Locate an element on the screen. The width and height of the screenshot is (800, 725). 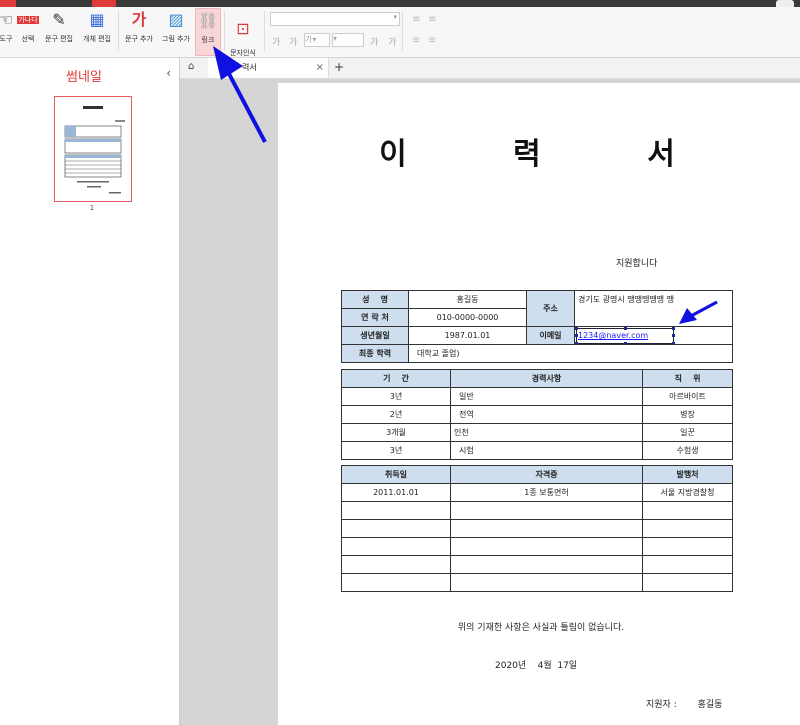
table-row: 2년 전역 병장 is located at coordinates (537, 414).